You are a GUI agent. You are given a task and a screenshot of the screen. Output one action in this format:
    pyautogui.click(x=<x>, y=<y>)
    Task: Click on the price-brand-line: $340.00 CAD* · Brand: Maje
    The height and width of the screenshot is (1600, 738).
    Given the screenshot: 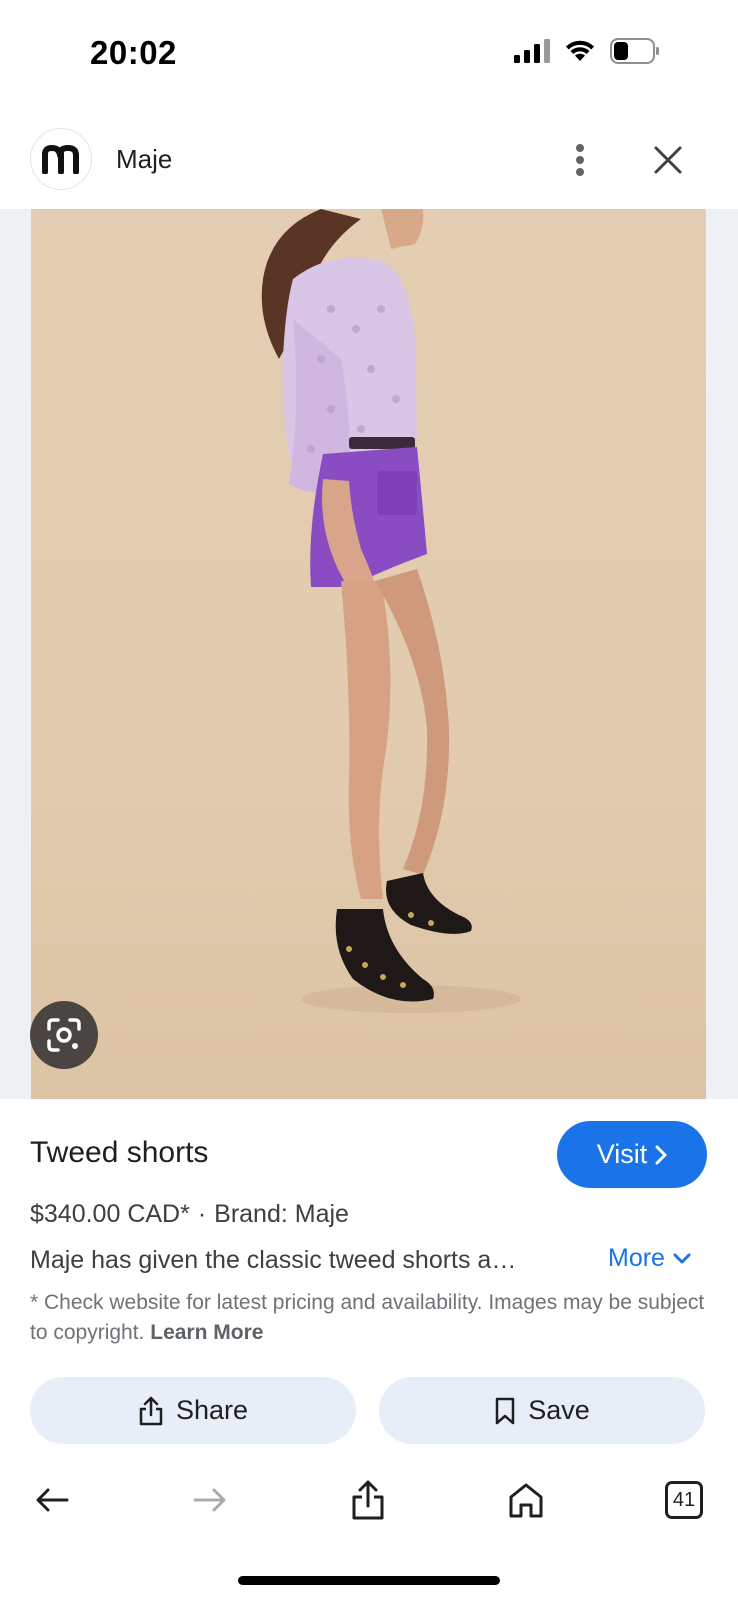 What is the action you would take?
    pyautogui.click(x=189, y=1214)
    